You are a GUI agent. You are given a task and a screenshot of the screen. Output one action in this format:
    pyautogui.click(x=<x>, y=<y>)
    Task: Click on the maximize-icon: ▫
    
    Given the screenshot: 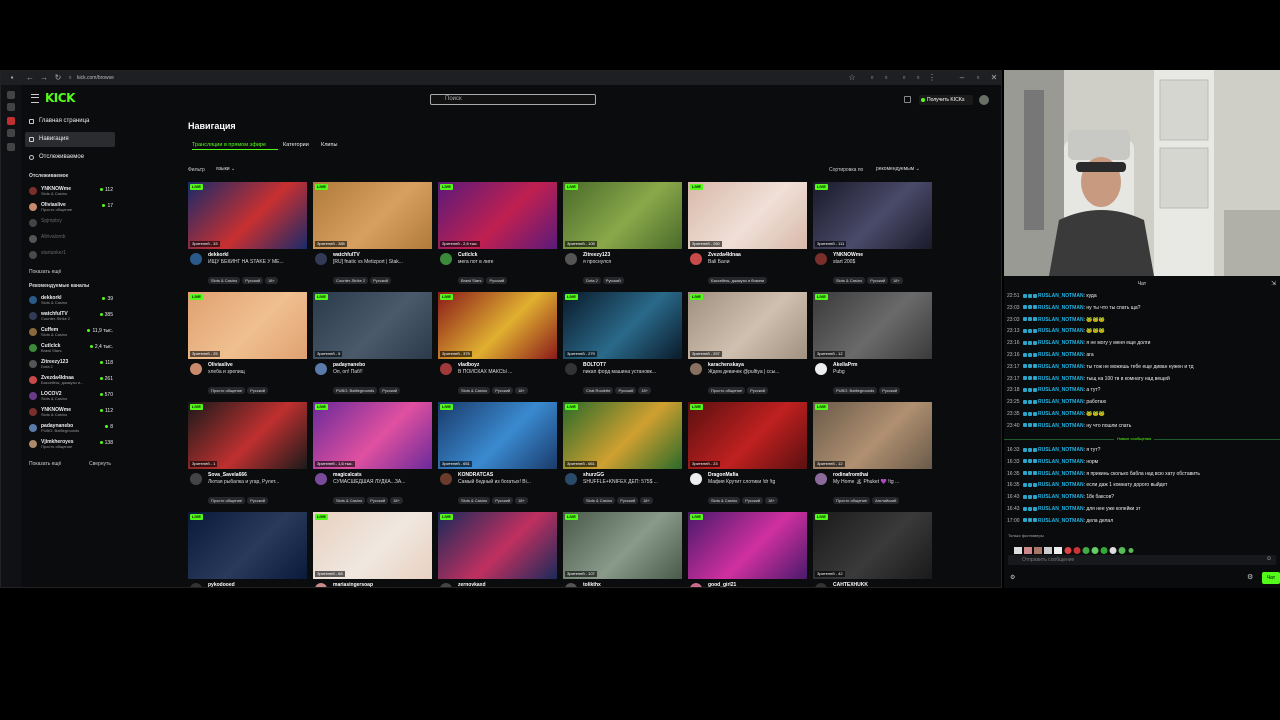 What is the action you would take?
    pyautogui.click(x=978, y=78)
    